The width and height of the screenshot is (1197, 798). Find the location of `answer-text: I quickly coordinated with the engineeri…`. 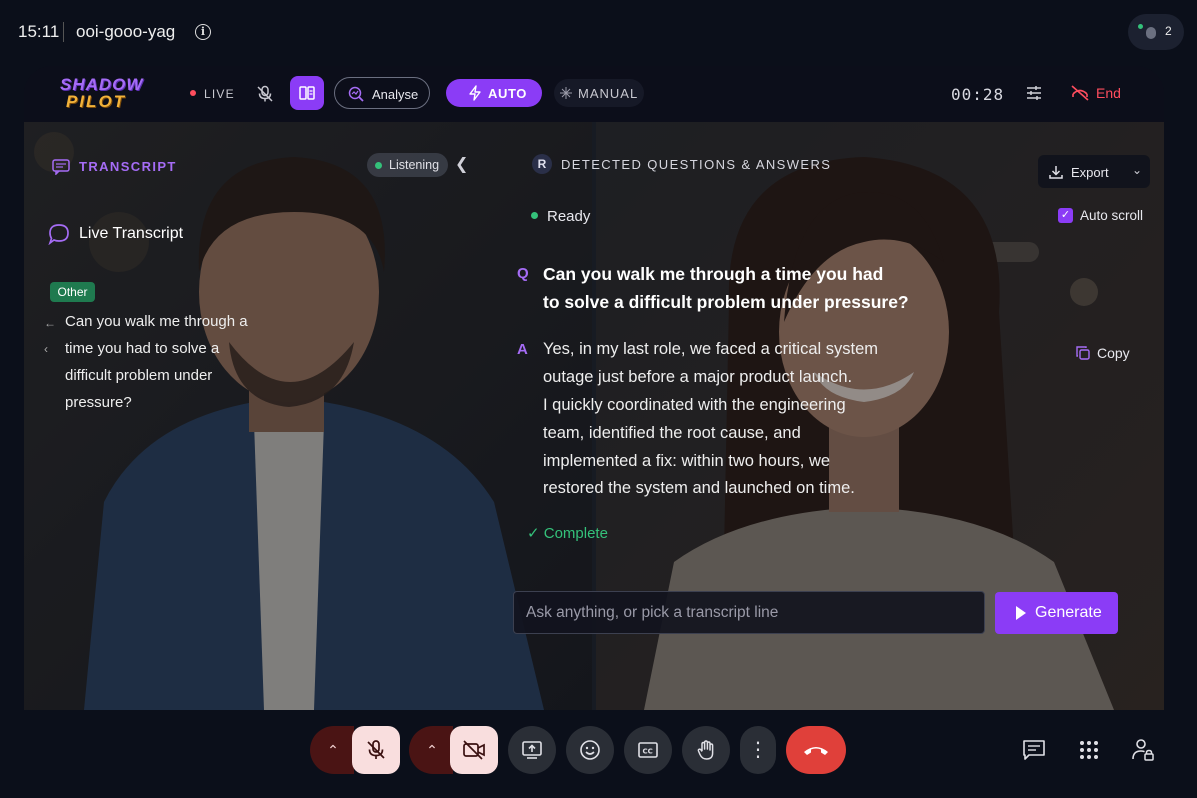

answer-text: I quickly coordinated with the engineeri… is located at coordinates (694, 405).